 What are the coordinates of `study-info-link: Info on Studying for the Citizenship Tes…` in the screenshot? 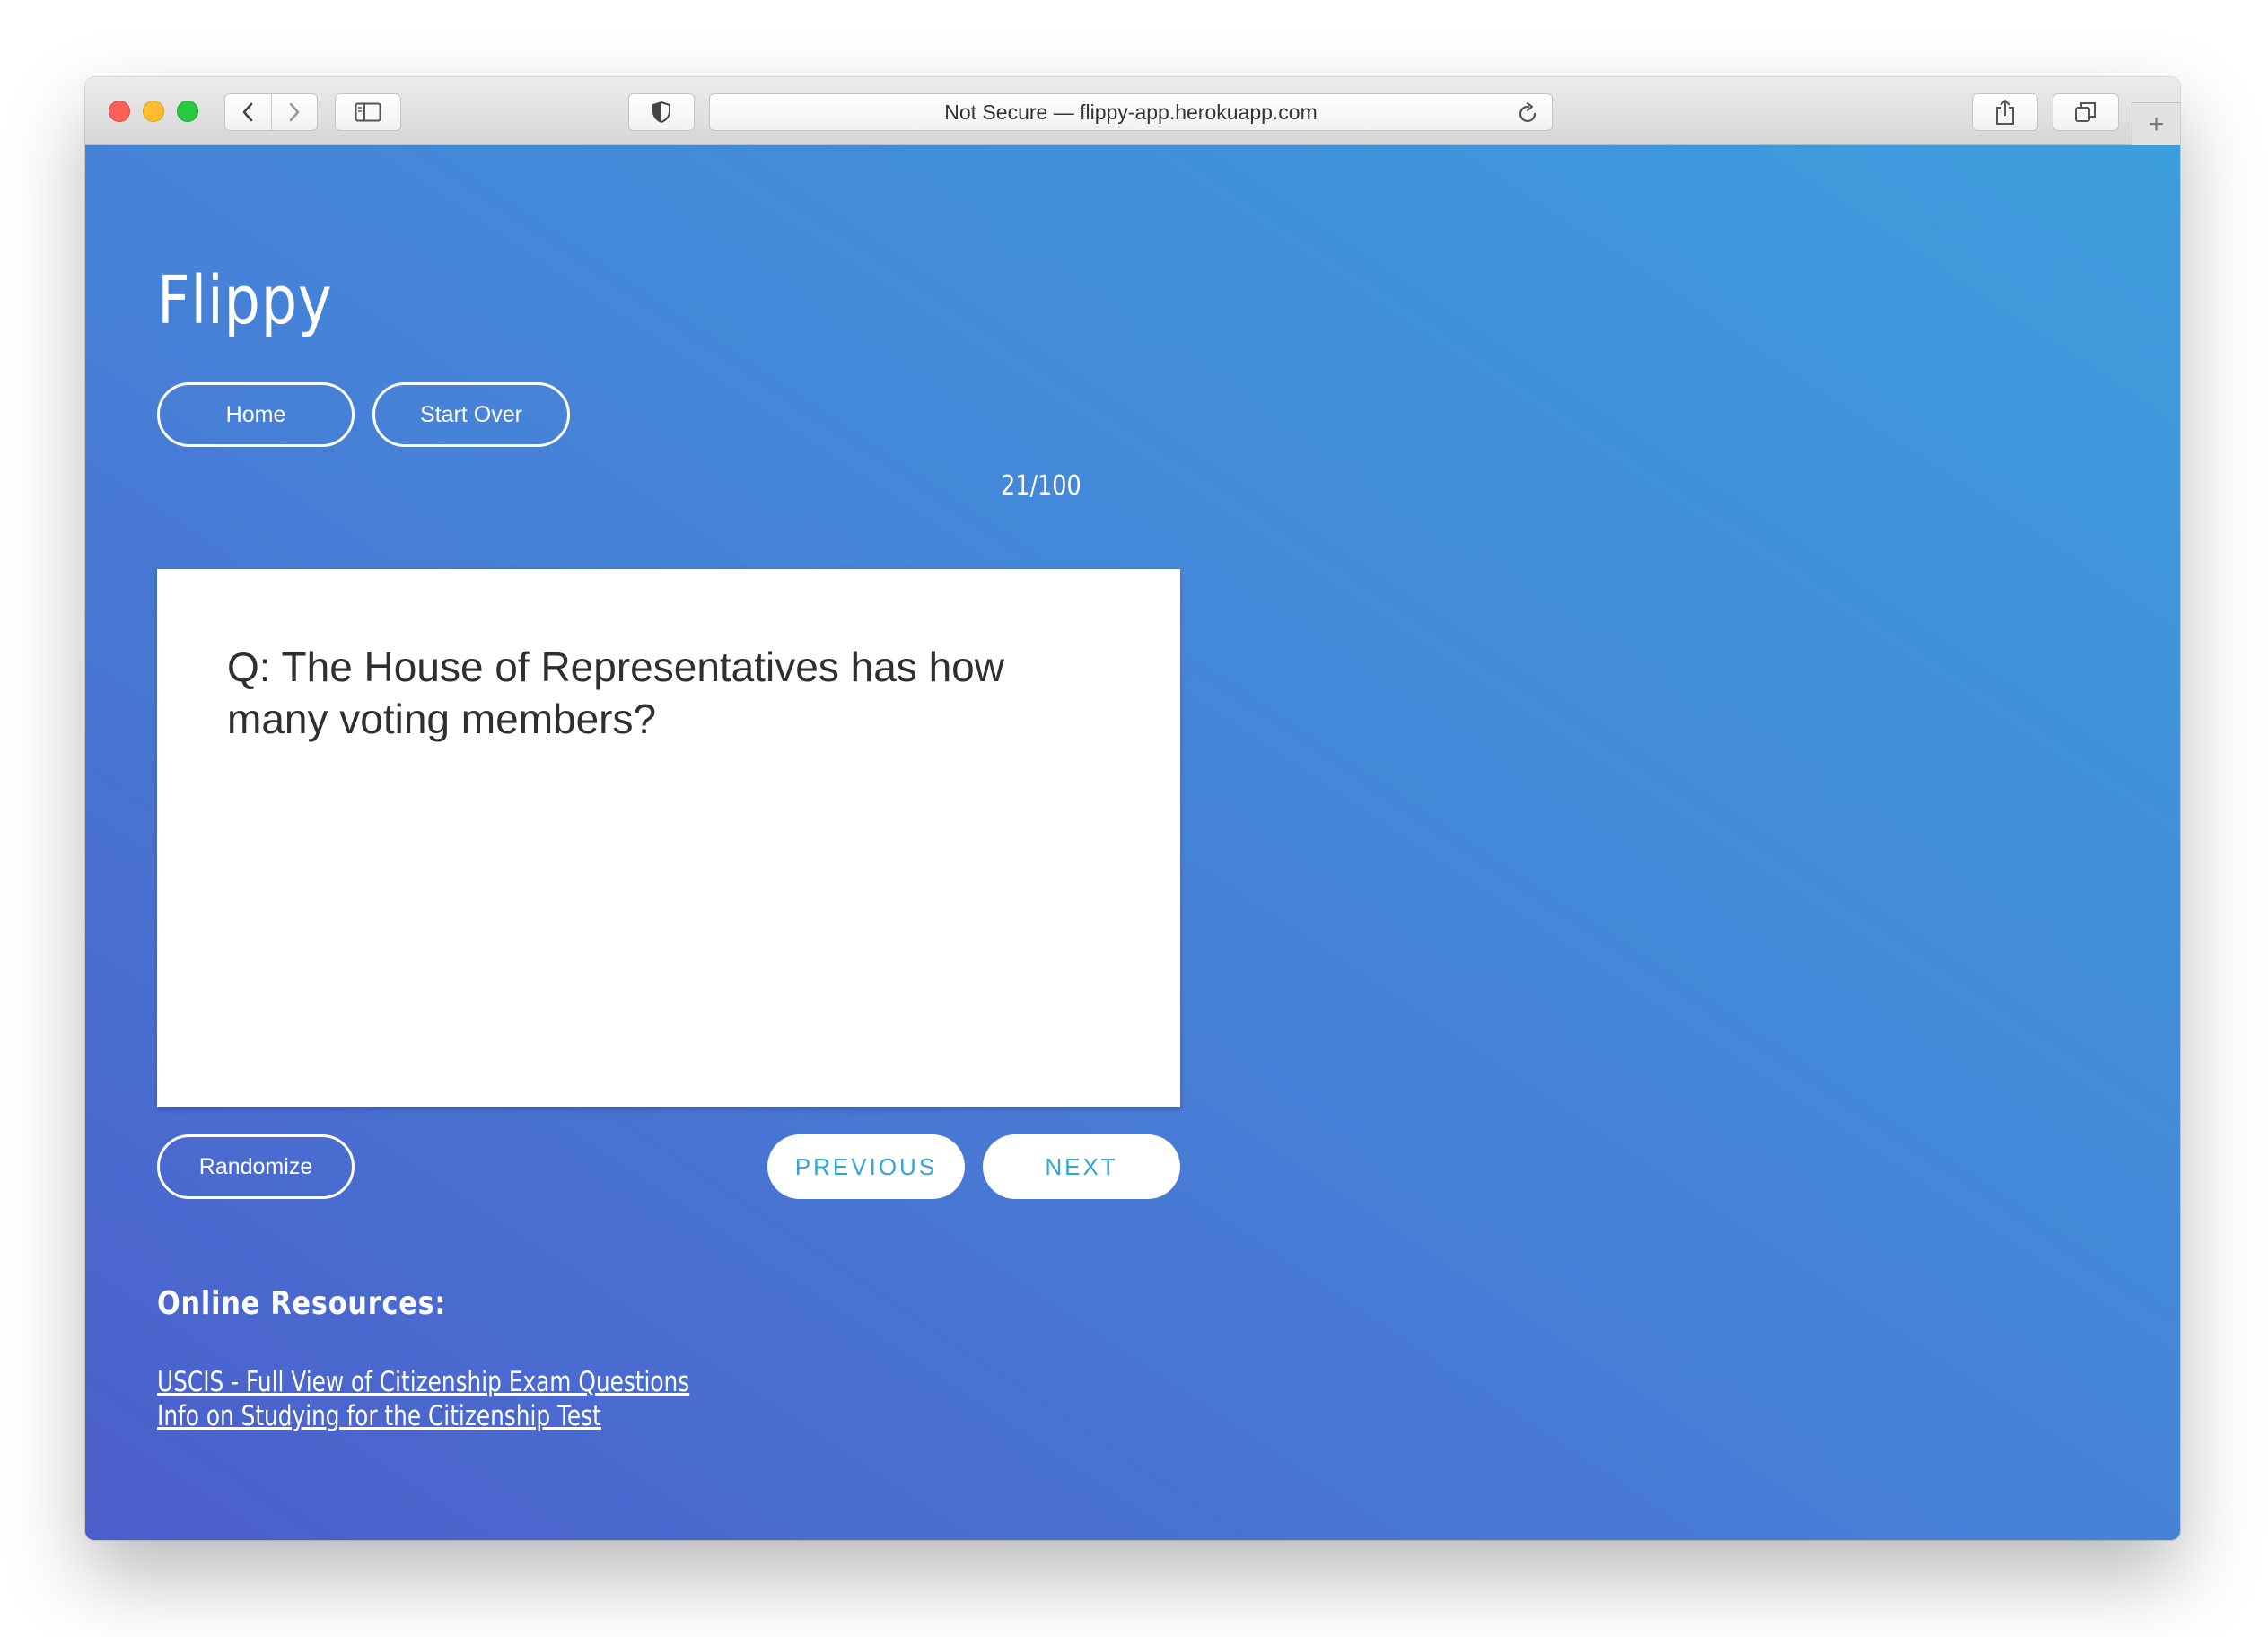 It's located at (379, 1416).